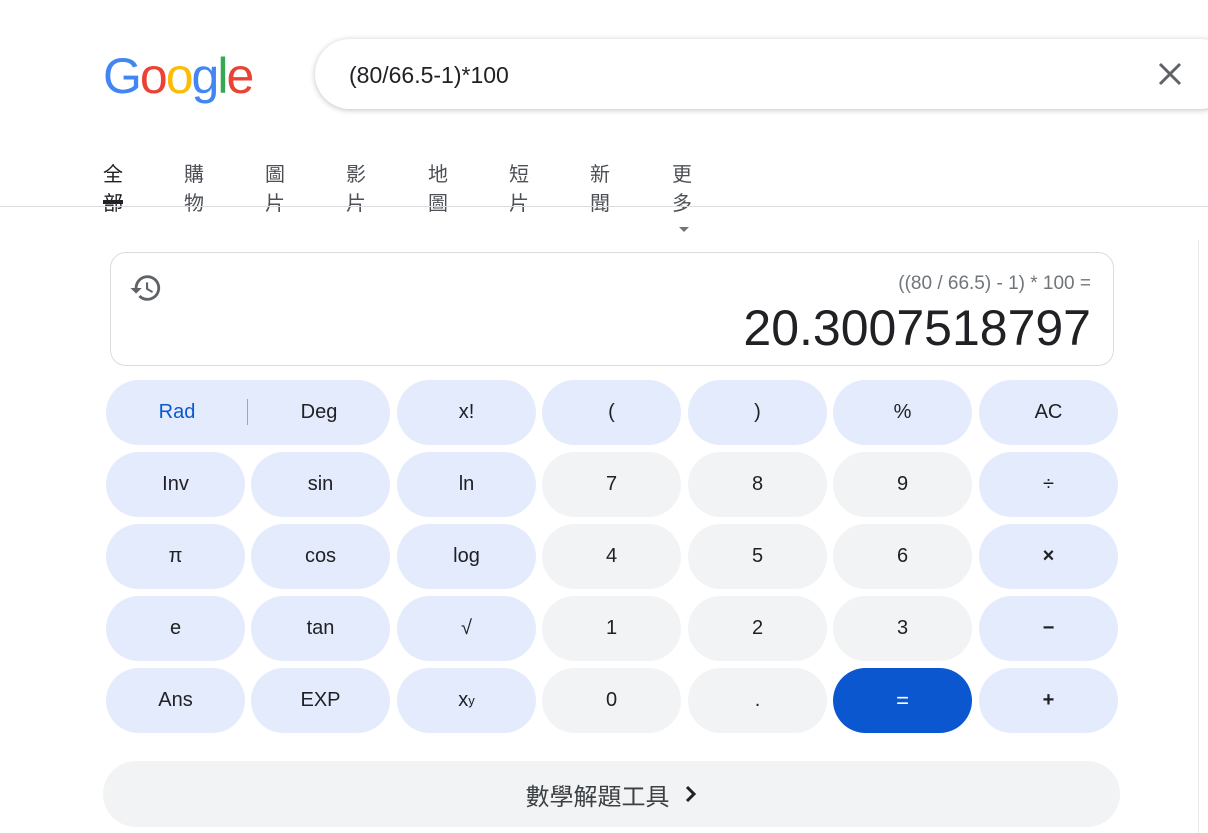 This screenshot has height=833, width=1208. What do you see at coordinates (917, 328) in the screenshot?
I see `calculation-result: 20.3007518797` at bounding box center [917, 328].